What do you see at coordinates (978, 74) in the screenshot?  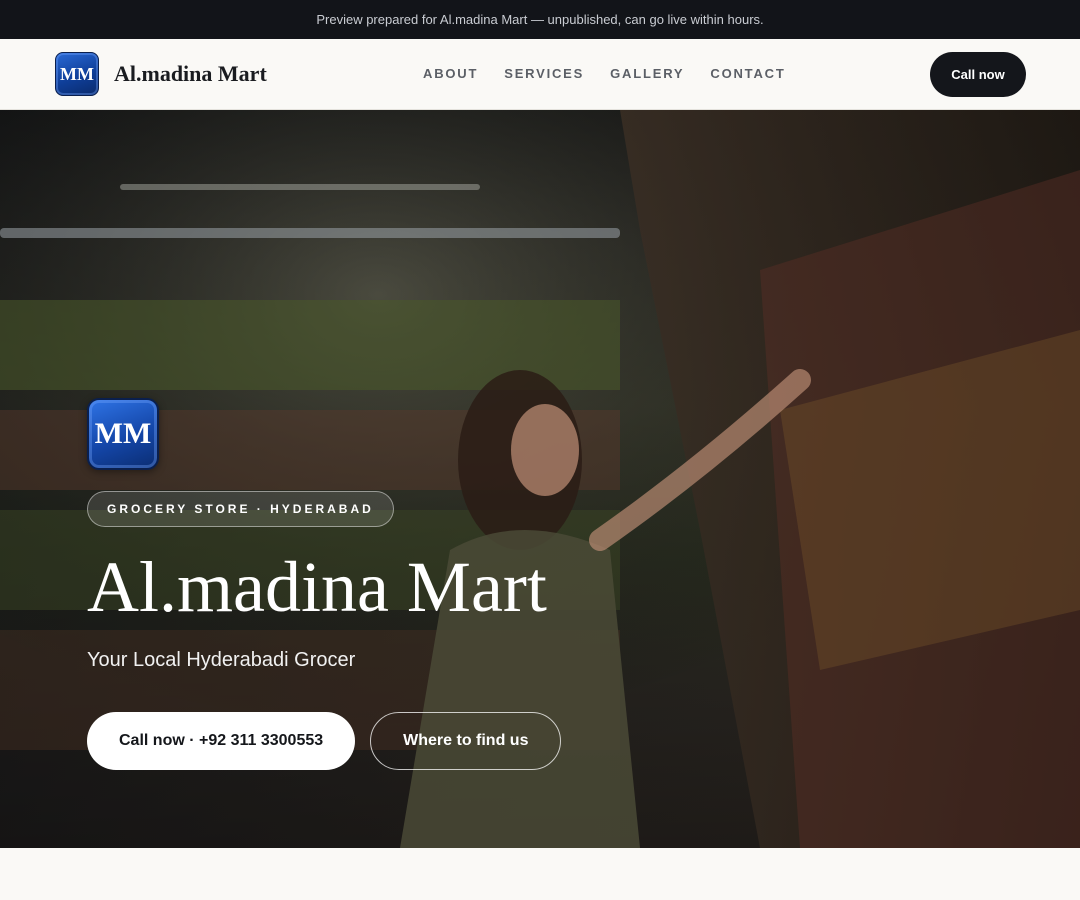 I see `call-now-button: Call now` at bounding box center [978, 74].